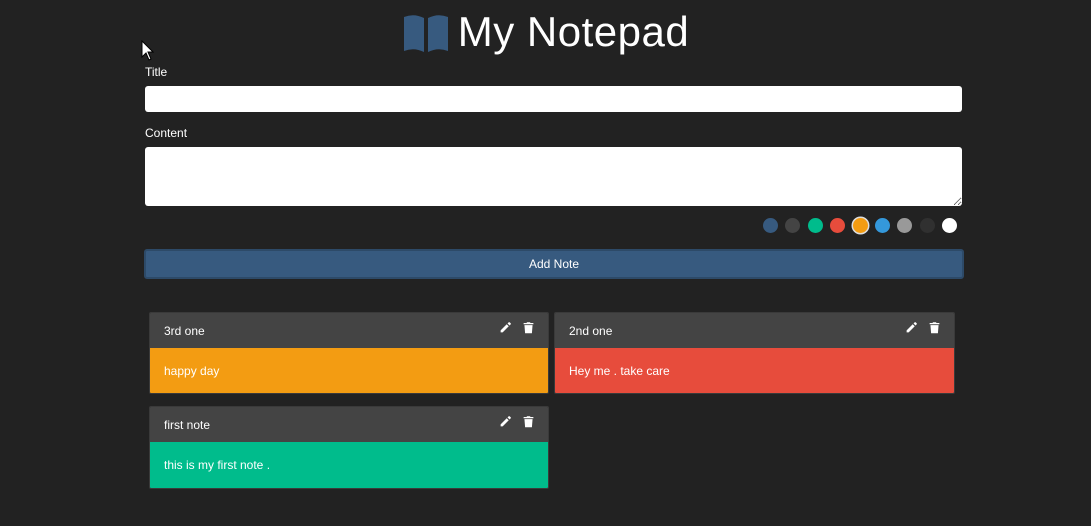  I want to click on color-swatch-red, so click(838, 225).